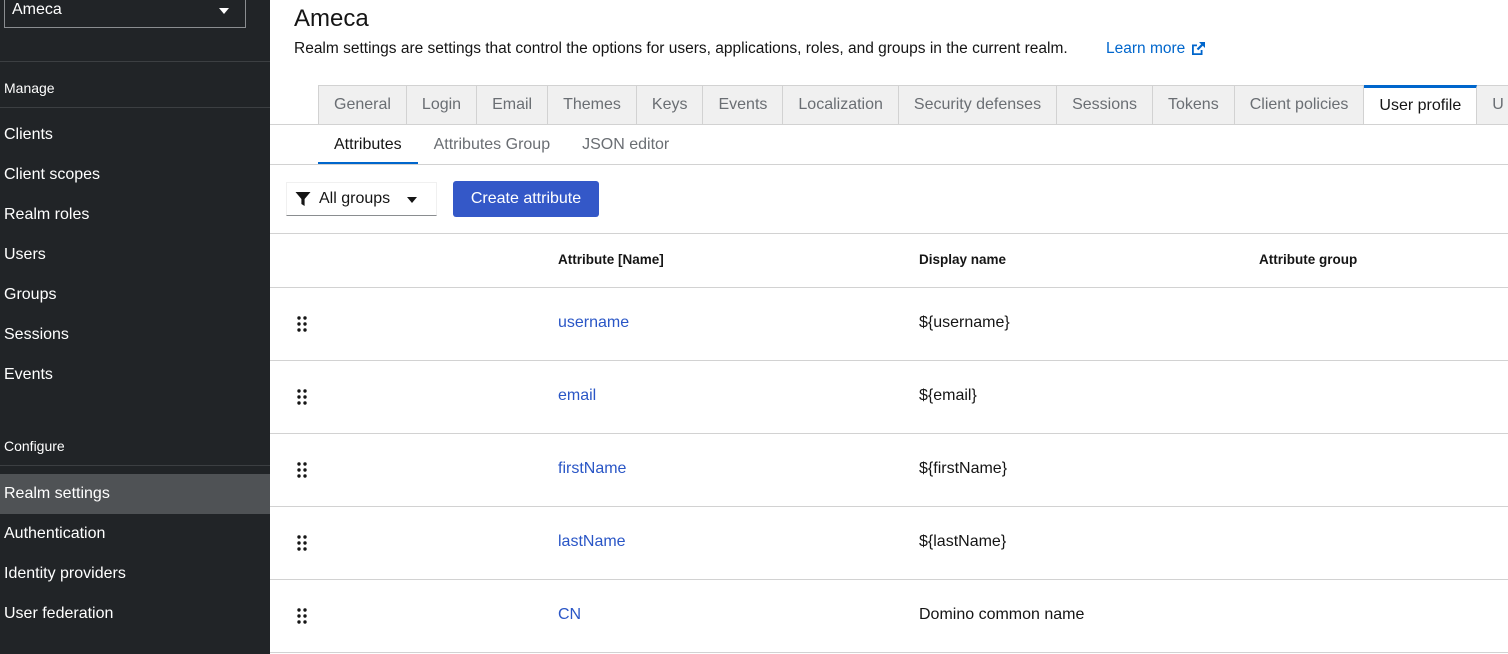  Describe the element at coordinates (135, 215) in the screenshot. I see `sidebar-item-realm-roles: Realm roles` at that location.